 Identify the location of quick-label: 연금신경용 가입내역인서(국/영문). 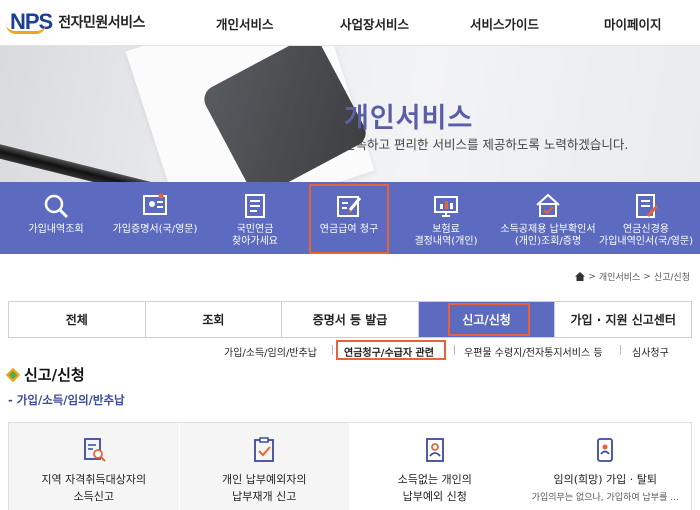
(646, 235).